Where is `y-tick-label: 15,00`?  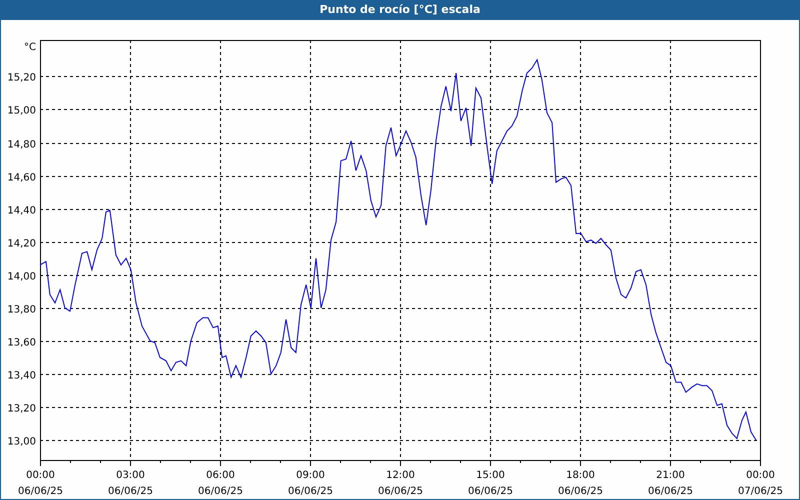
y-tick-label: 15,00 is located at coordinates (21, 111).